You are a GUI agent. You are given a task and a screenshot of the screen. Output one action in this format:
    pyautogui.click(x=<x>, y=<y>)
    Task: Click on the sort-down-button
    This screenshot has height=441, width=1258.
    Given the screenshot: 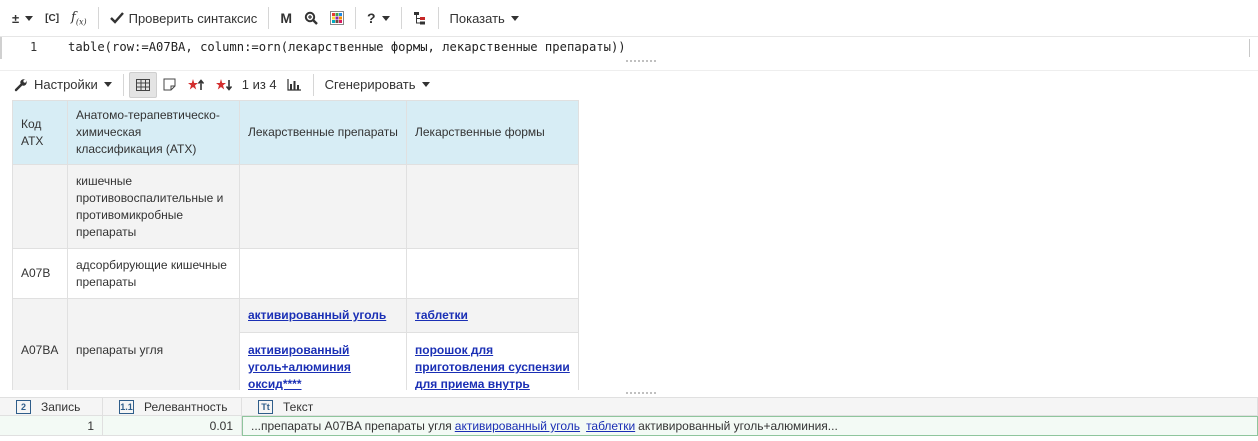 What is the action you would take?
    pyautogui.click(x=224, y=85)
    